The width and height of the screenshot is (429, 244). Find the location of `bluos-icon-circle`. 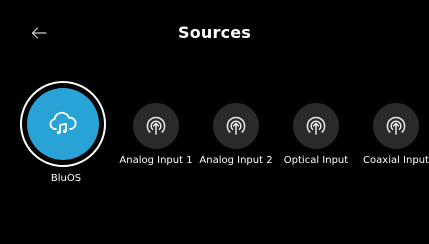

bluos-icon-circle is located at coordinates (63, 124).